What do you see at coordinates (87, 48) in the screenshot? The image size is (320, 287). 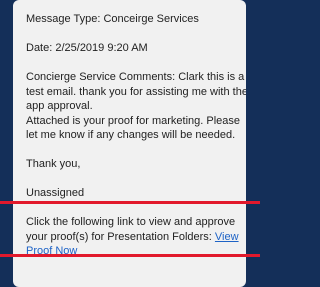 I see `message-date: Date: 2/25/2019 9:20 AM` at bounding box center [87, 48].